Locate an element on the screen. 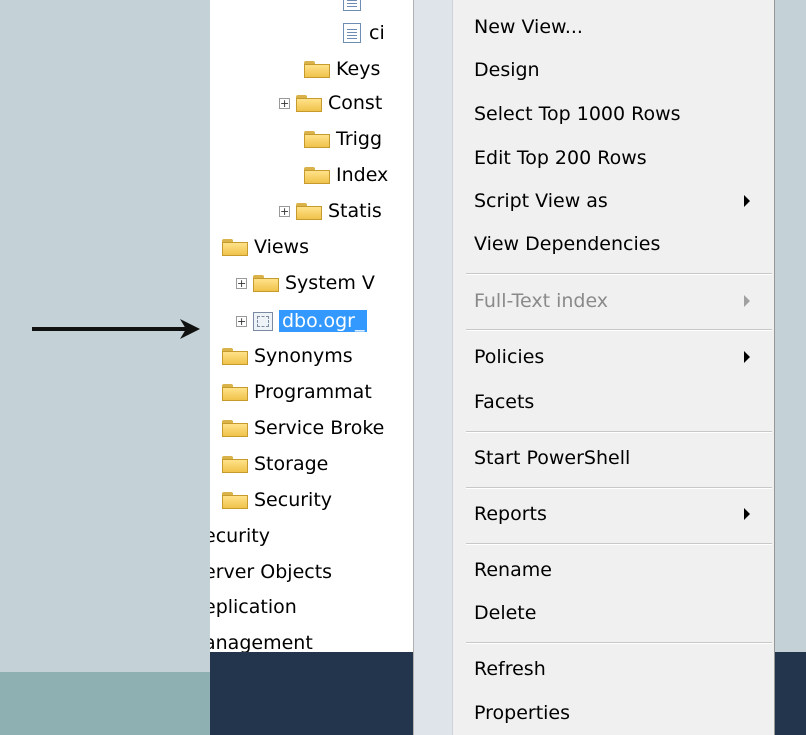 The image size is (806, 735). tree-item-programmability: Programmat is located at coordinates (297, 392).